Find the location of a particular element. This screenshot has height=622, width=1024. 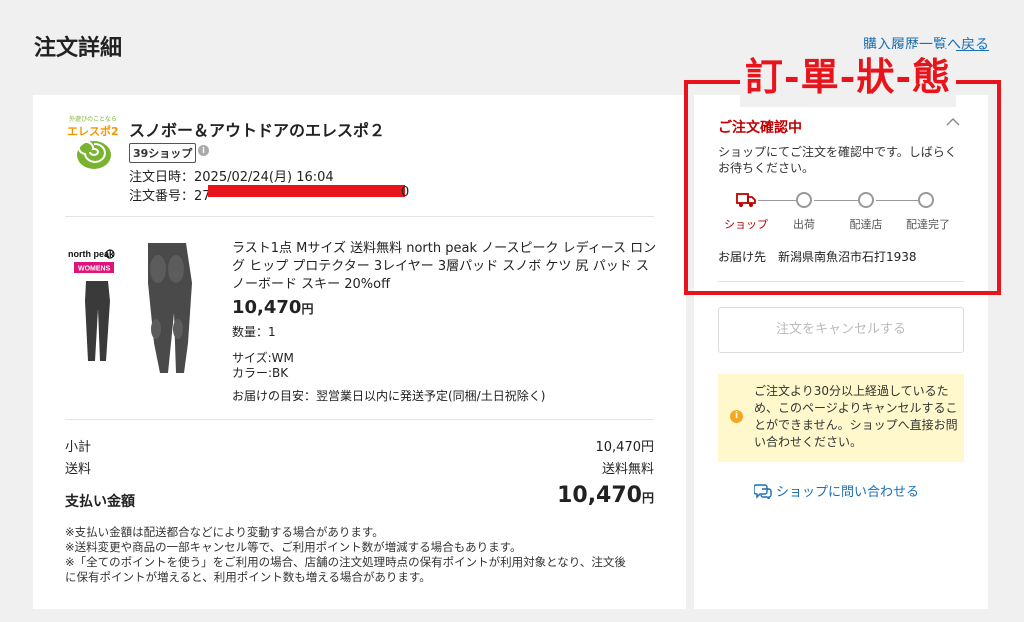

annotation-box is located at coordinates (842, 187).